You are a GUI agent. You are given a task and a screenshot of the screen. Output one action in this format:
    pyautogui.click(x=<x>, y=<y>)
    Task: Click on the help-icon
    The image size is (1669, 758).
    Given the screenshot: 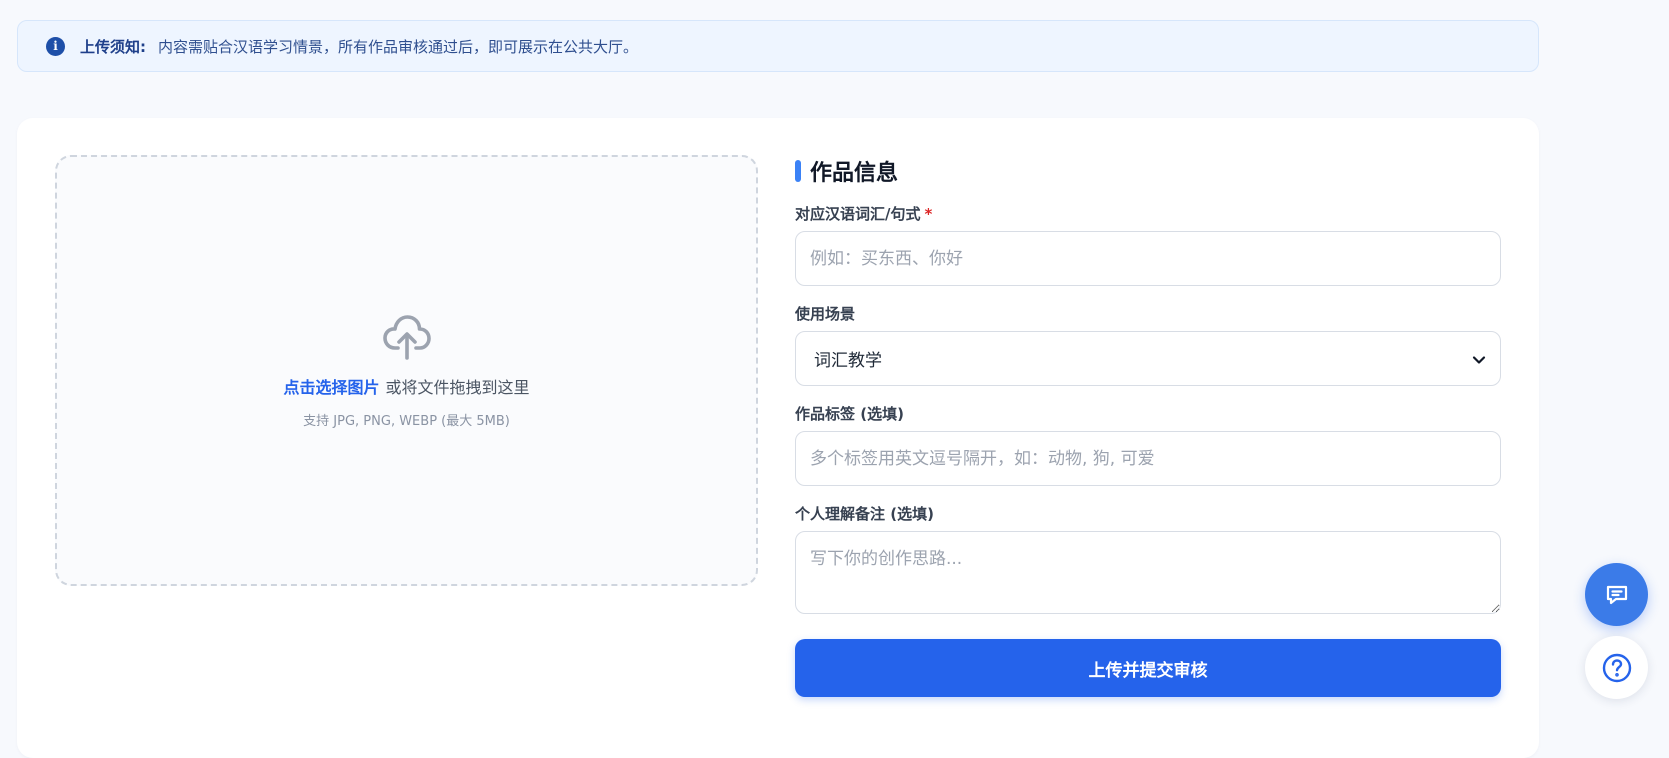 What is the action you would take?
    pyautogui.click(x=1616, y=667)
    